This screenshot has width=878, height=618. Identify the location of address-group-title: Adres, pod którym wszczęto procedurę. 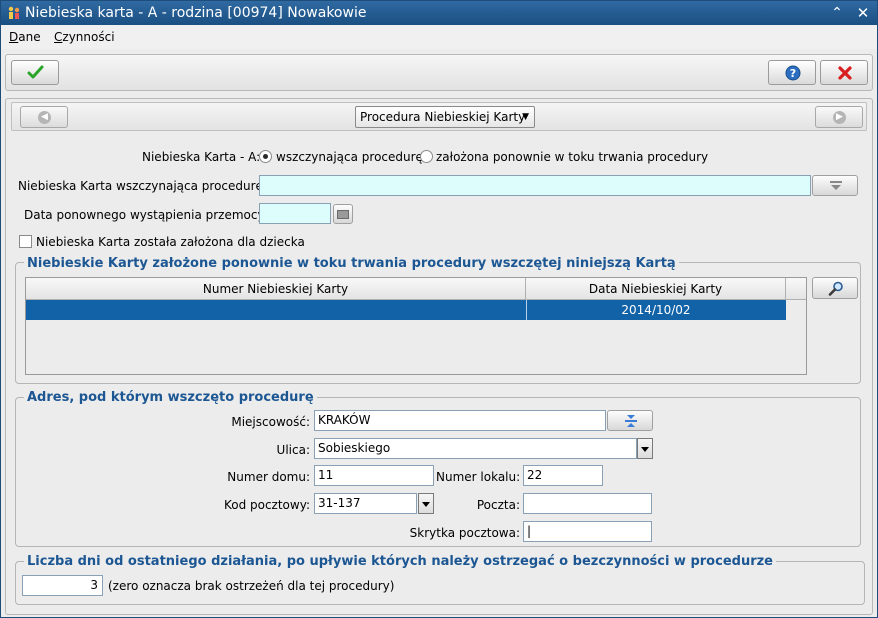
(170, 397).